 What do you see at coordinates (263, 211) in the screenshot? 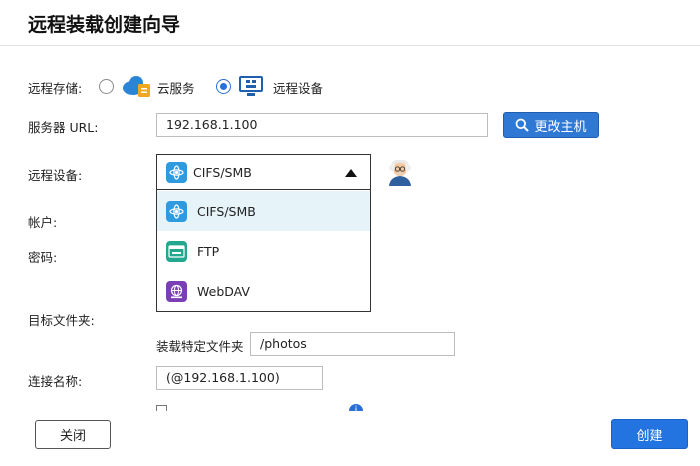
I see `dropdown-option-cifs-smb: CIFS/SMB` at bounding box center [263, 211].